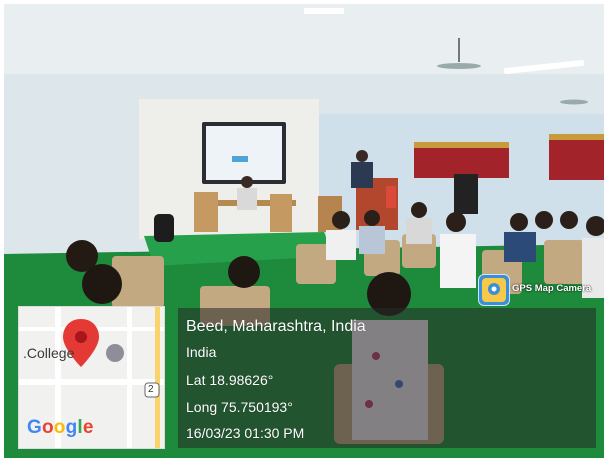 The width and height of the screenshot is (608, 462). Describe the element at coordinates (466, 194) in the screenshot. I see `loudspeaker` at that location.